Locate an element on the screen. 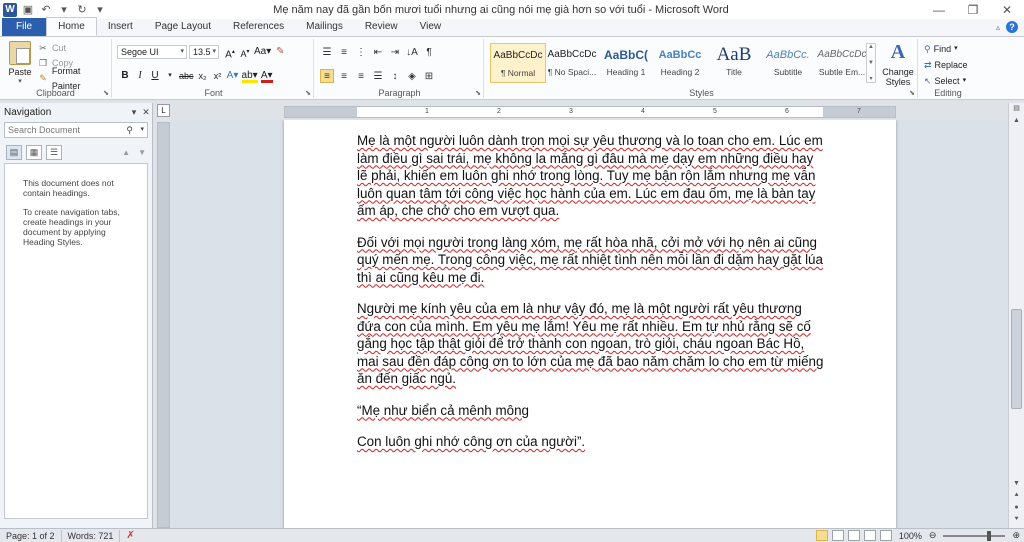 This screenshot has width=1024, height=542. tab-browse-pages: ▦ is located at coordinates (34, 152).